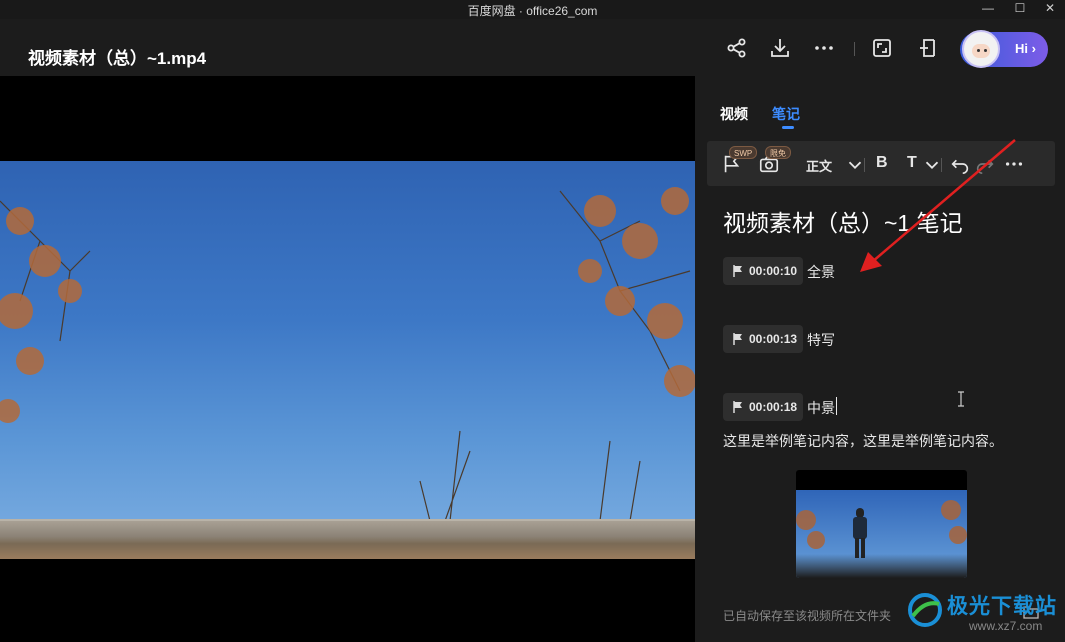 This screenshot has width=1065, height=642. Describe the element at coordinates (854, 49) in the screenshot. I see `header-divider` at that location.